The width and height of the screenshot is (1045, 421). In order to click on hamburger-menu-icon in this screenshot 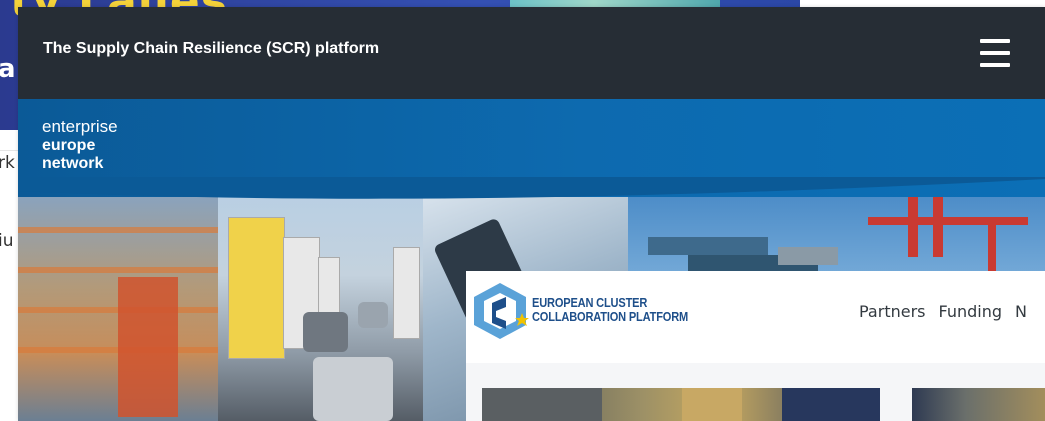, I will do `click(995, 53)`.